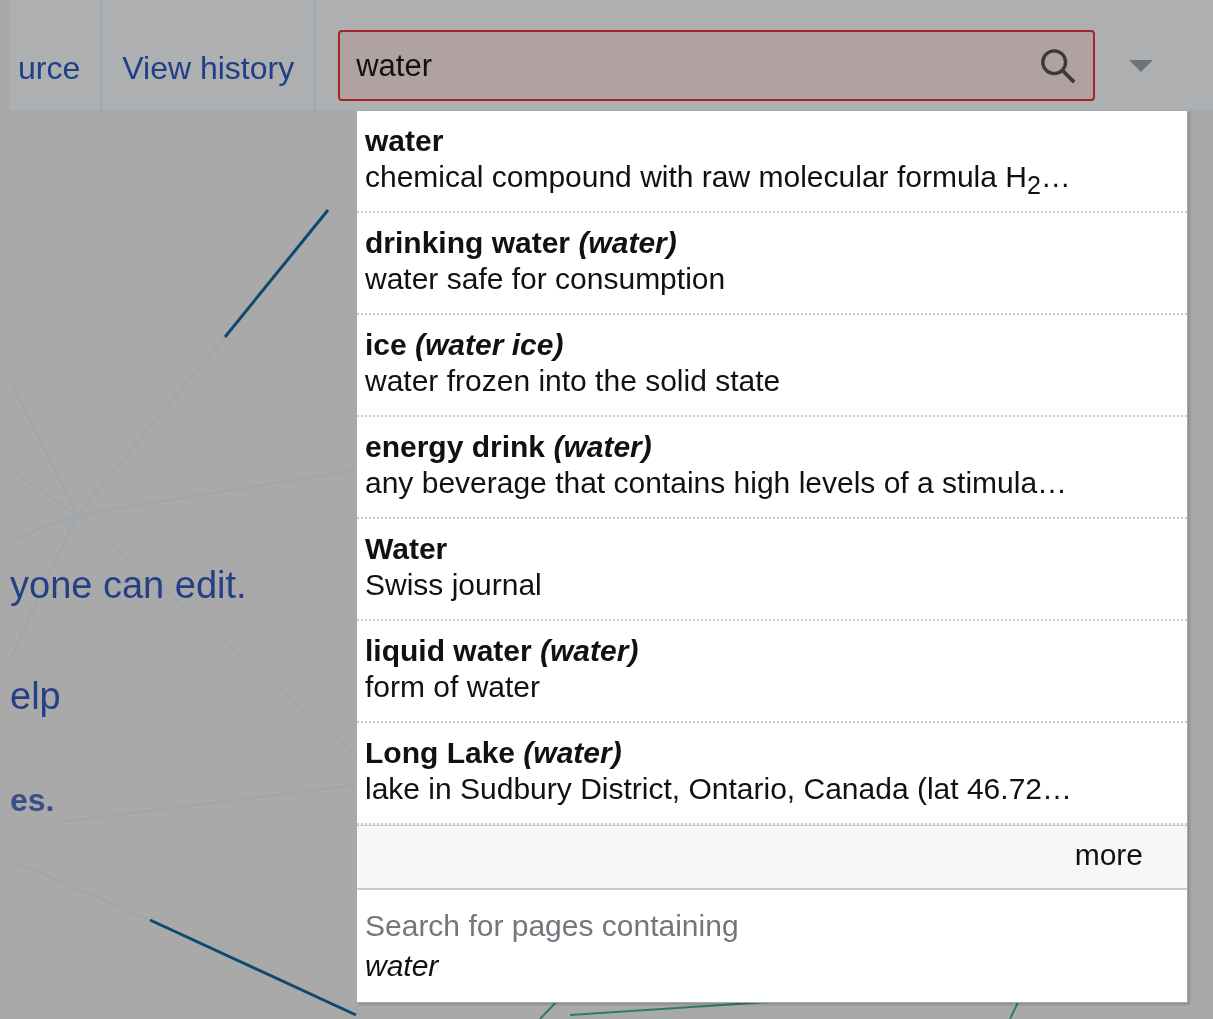 Image resolution: width=1213 pixels, height=1019 pixels. Describe the element at coordinates (454, 585) in the screenshot. I see `suggestion-description: Swiss journal` at that location.